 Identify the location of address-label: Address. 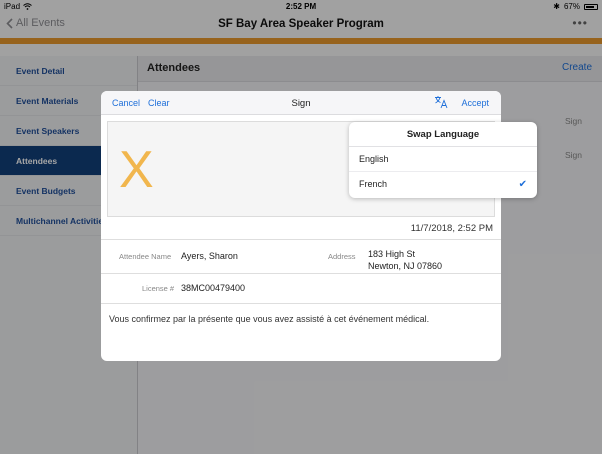
(342, 256).